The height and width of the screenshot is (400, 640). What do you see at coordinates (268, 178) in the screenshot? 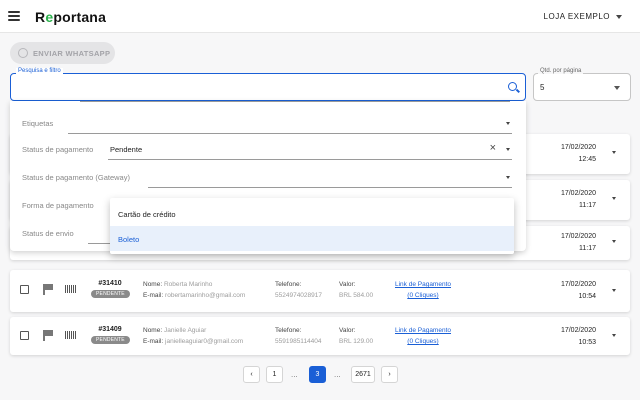
I see `filter-gateway-status: Status de pagamento (Gateway)` at bounding box center [268, 178].